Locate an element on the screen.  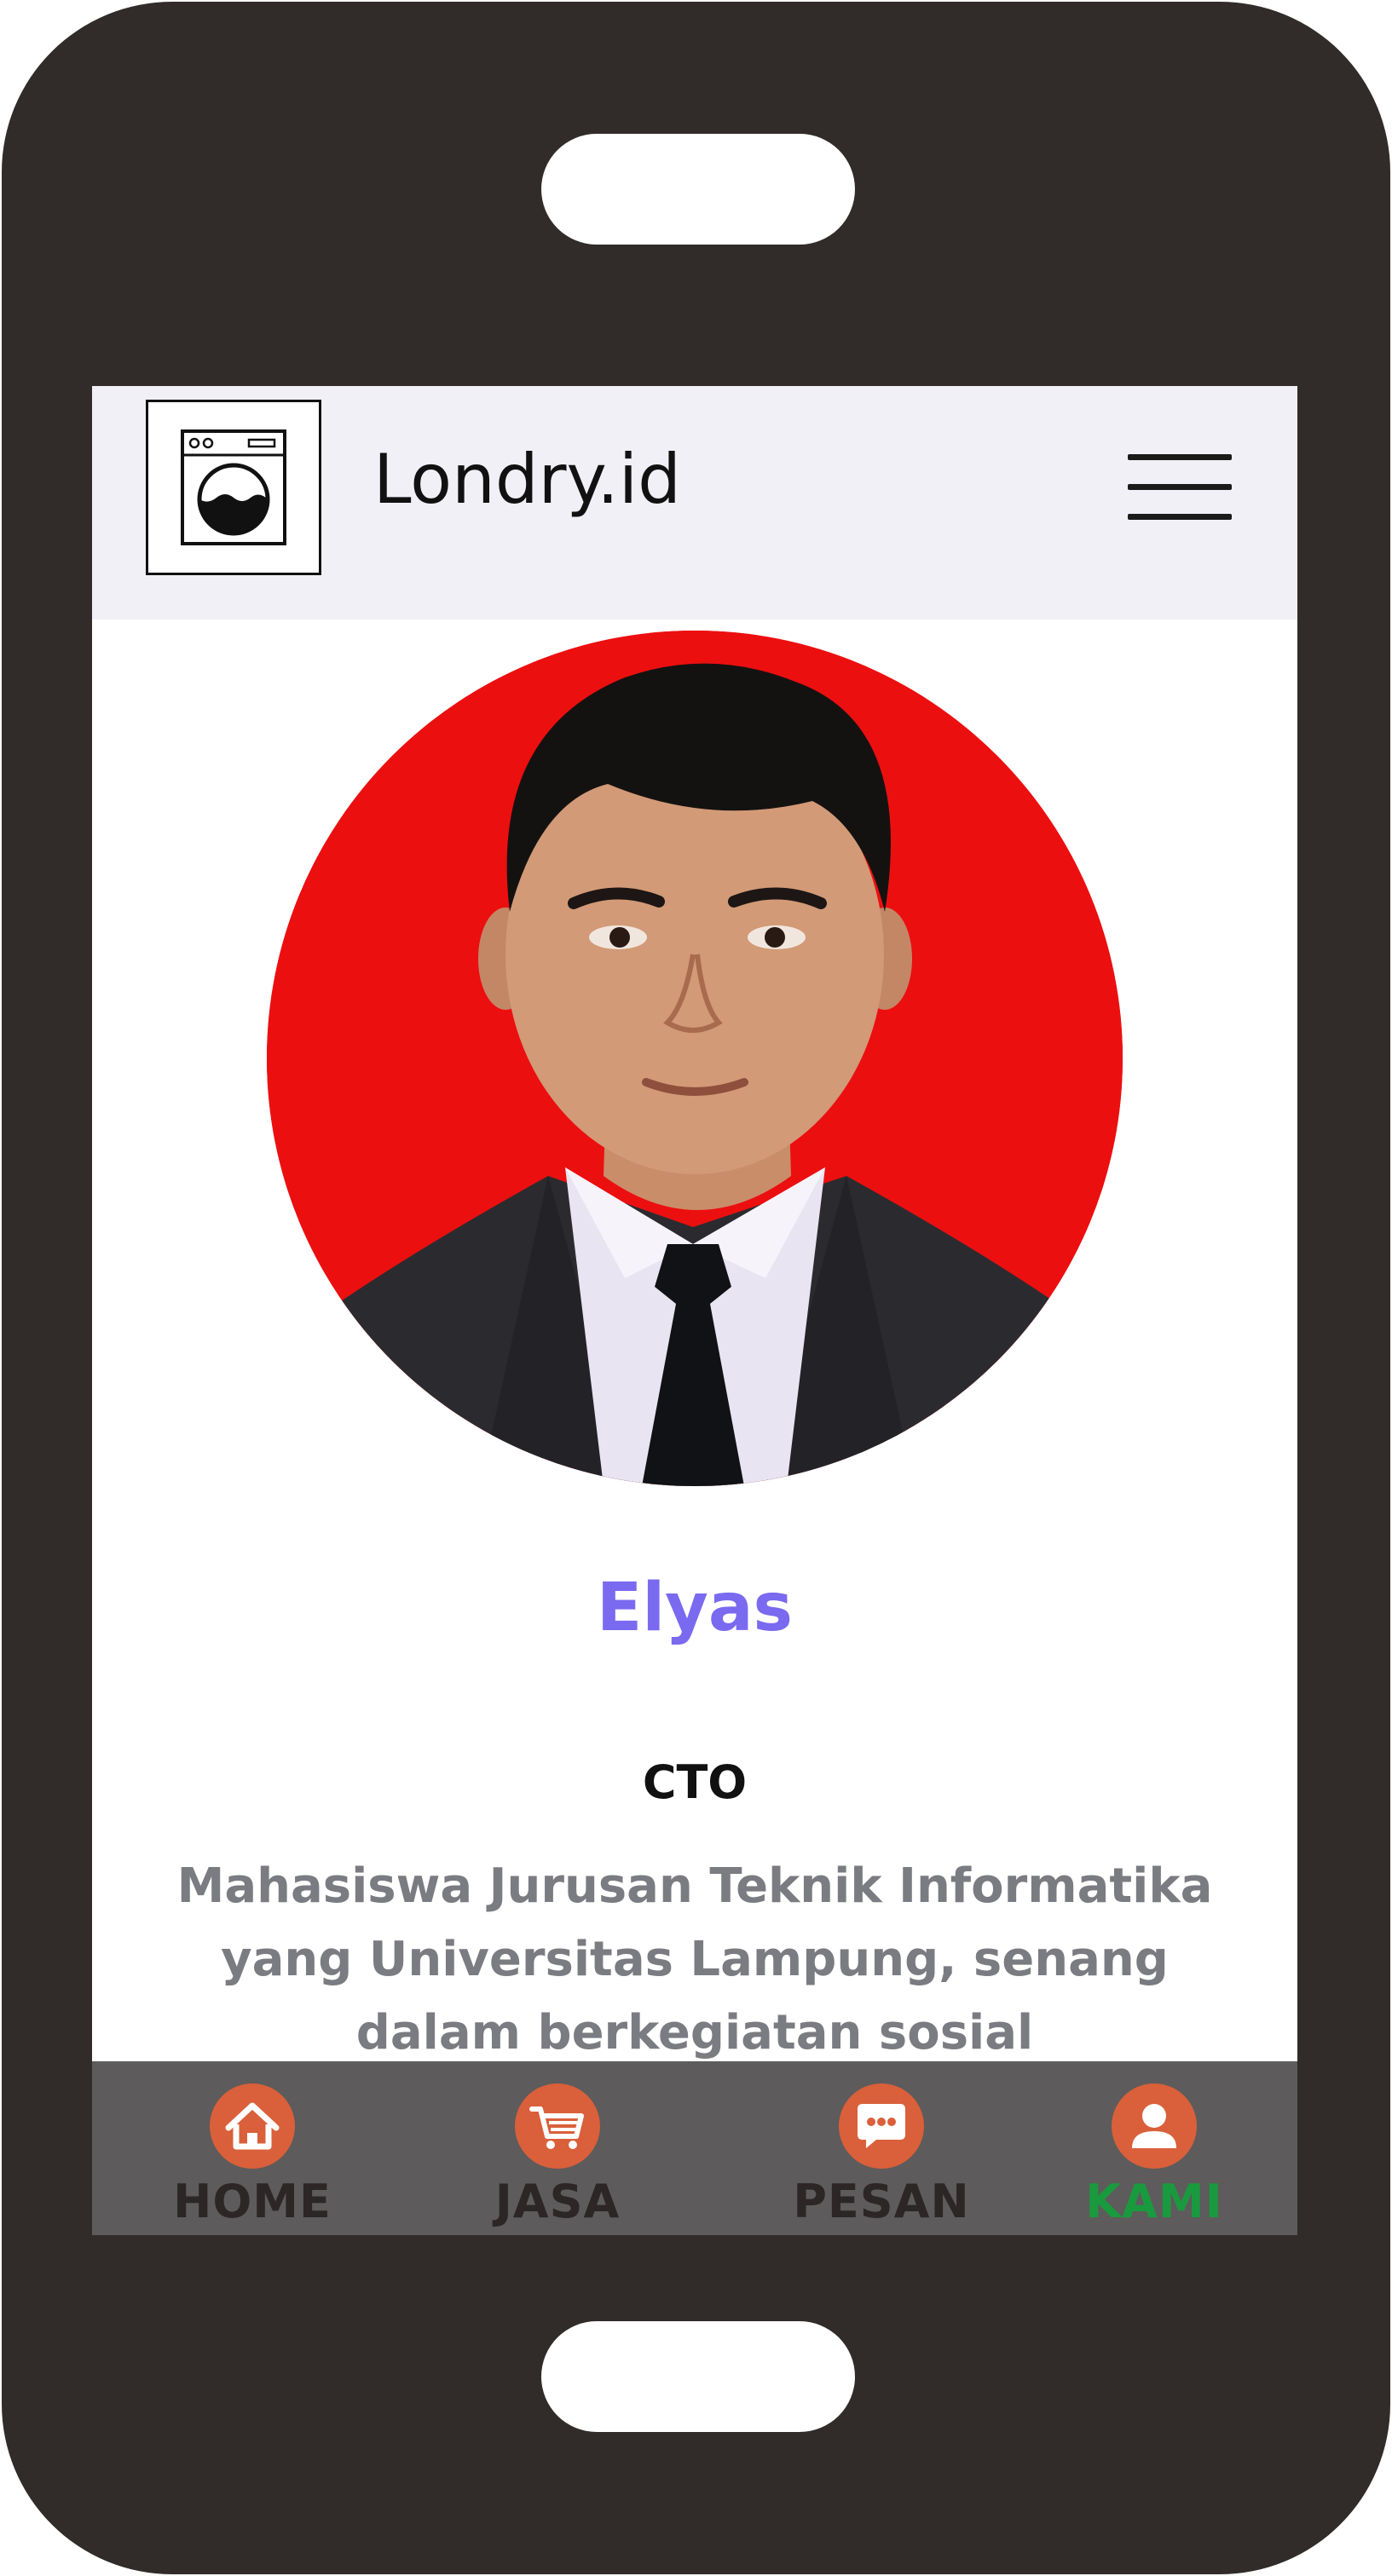
washing-machine-icon is located at coordinates (233, 487).